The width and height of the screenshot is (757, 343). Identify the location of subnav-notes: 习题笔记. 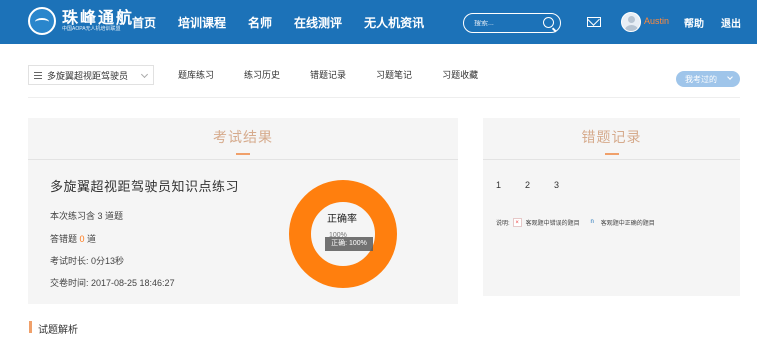
(394, 74).